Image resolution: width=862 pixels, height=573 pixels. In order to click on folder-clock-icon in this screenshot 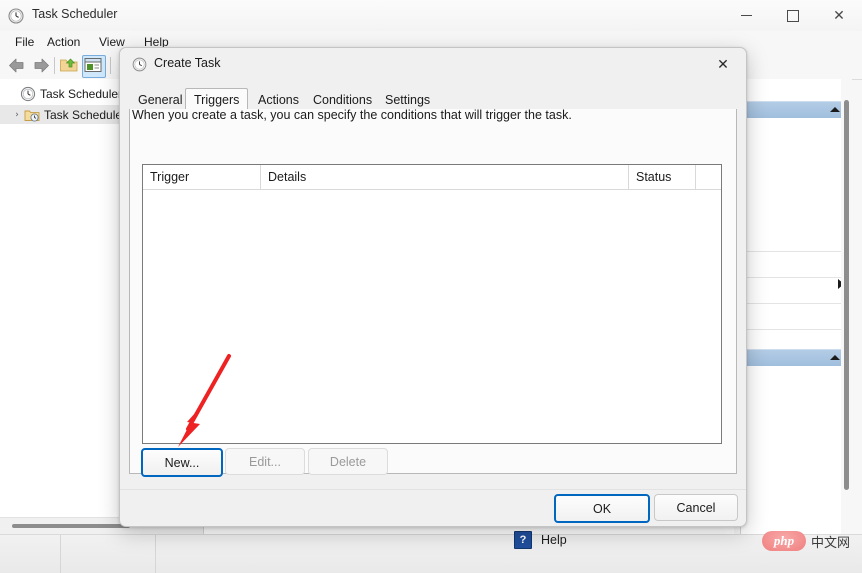, I will do `click(32, 115)`.